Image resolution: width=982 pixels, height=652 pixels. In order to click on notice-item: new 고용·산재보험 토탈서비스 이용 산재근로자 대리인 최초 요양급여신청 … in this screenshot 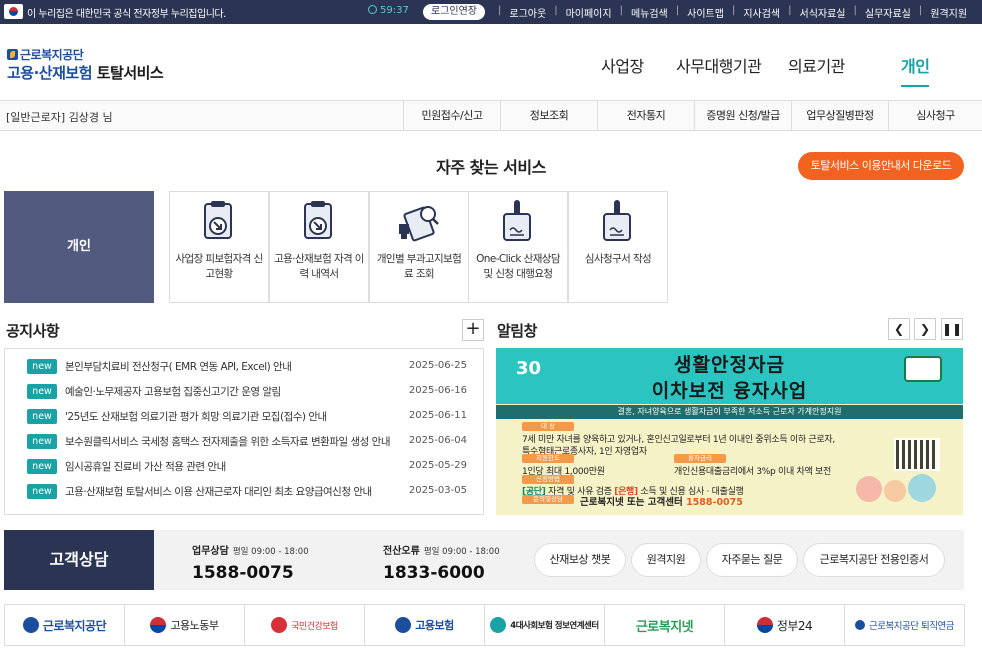, I will do `click(247, 491)`.